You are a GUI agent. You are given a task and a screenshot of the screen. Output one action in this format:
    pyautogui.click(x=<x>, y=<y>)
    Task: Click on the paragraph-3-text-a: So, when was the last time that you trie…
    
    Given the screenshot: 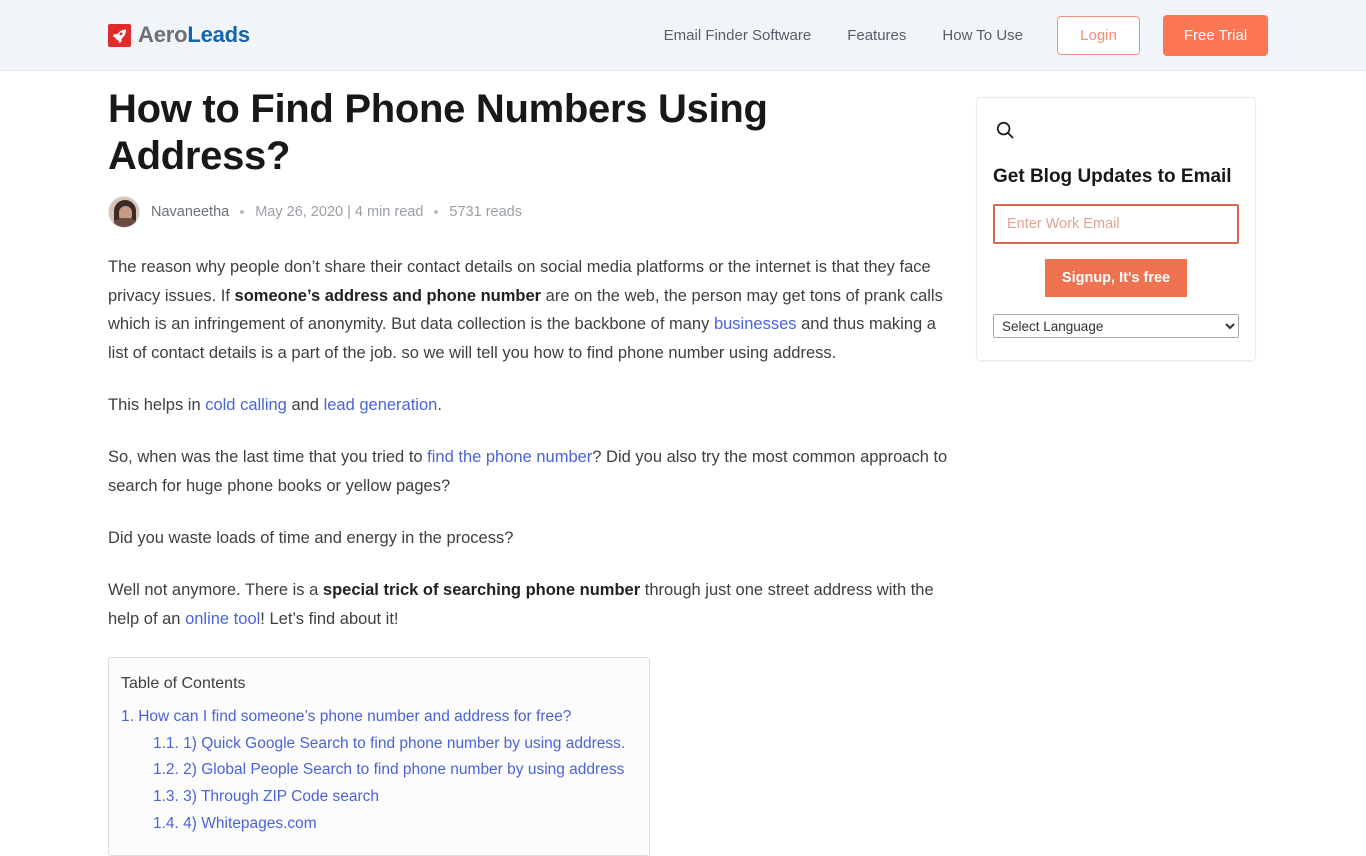 What is the action you would take?
    pyautogui.click(x=268, y=457)
    